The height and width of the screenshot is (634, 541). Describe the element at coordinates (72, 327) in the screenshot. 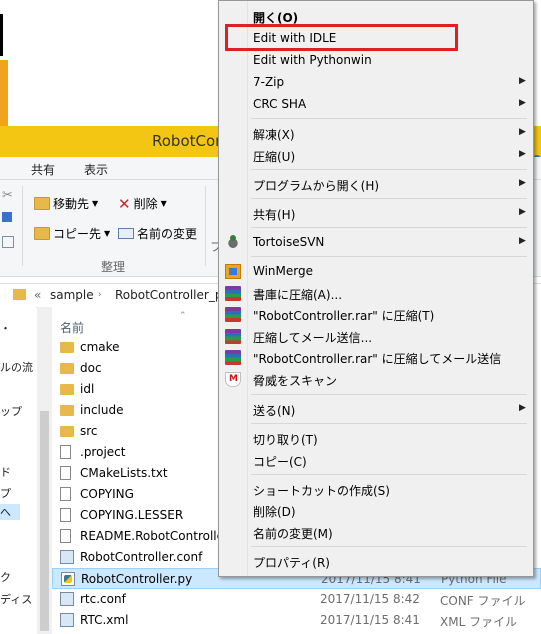

I see `column-header-name: 名前` at that location.